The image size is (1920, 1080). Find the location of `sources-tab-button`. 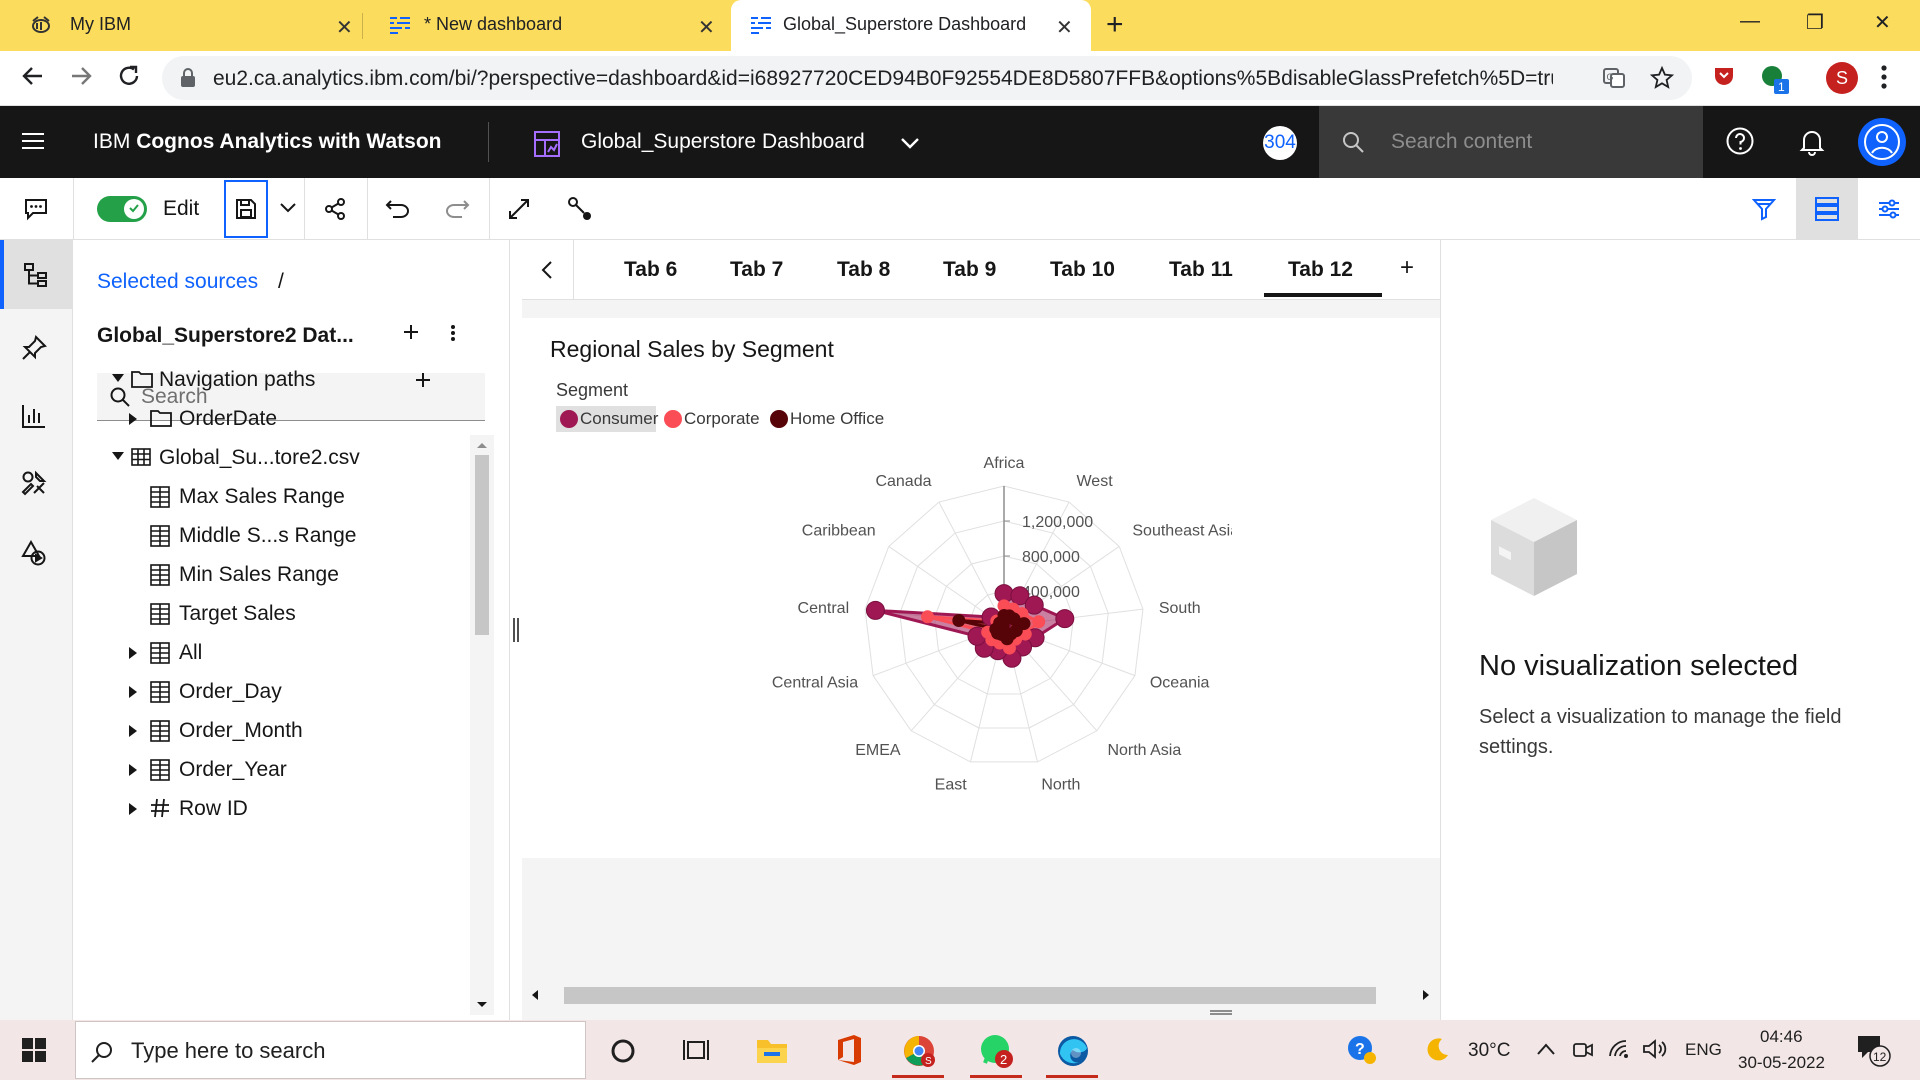

sources-tab-button is located at coordinates (36, 274).